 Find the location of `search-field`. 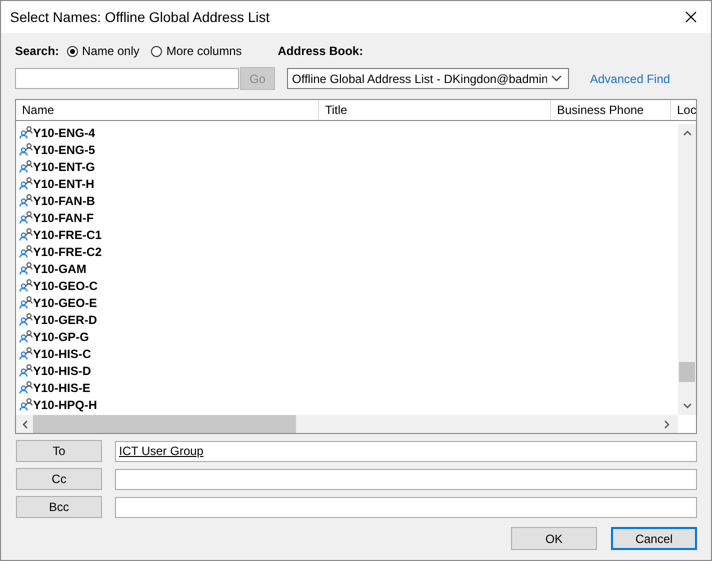

search-field is located at coordinates (127, 78).